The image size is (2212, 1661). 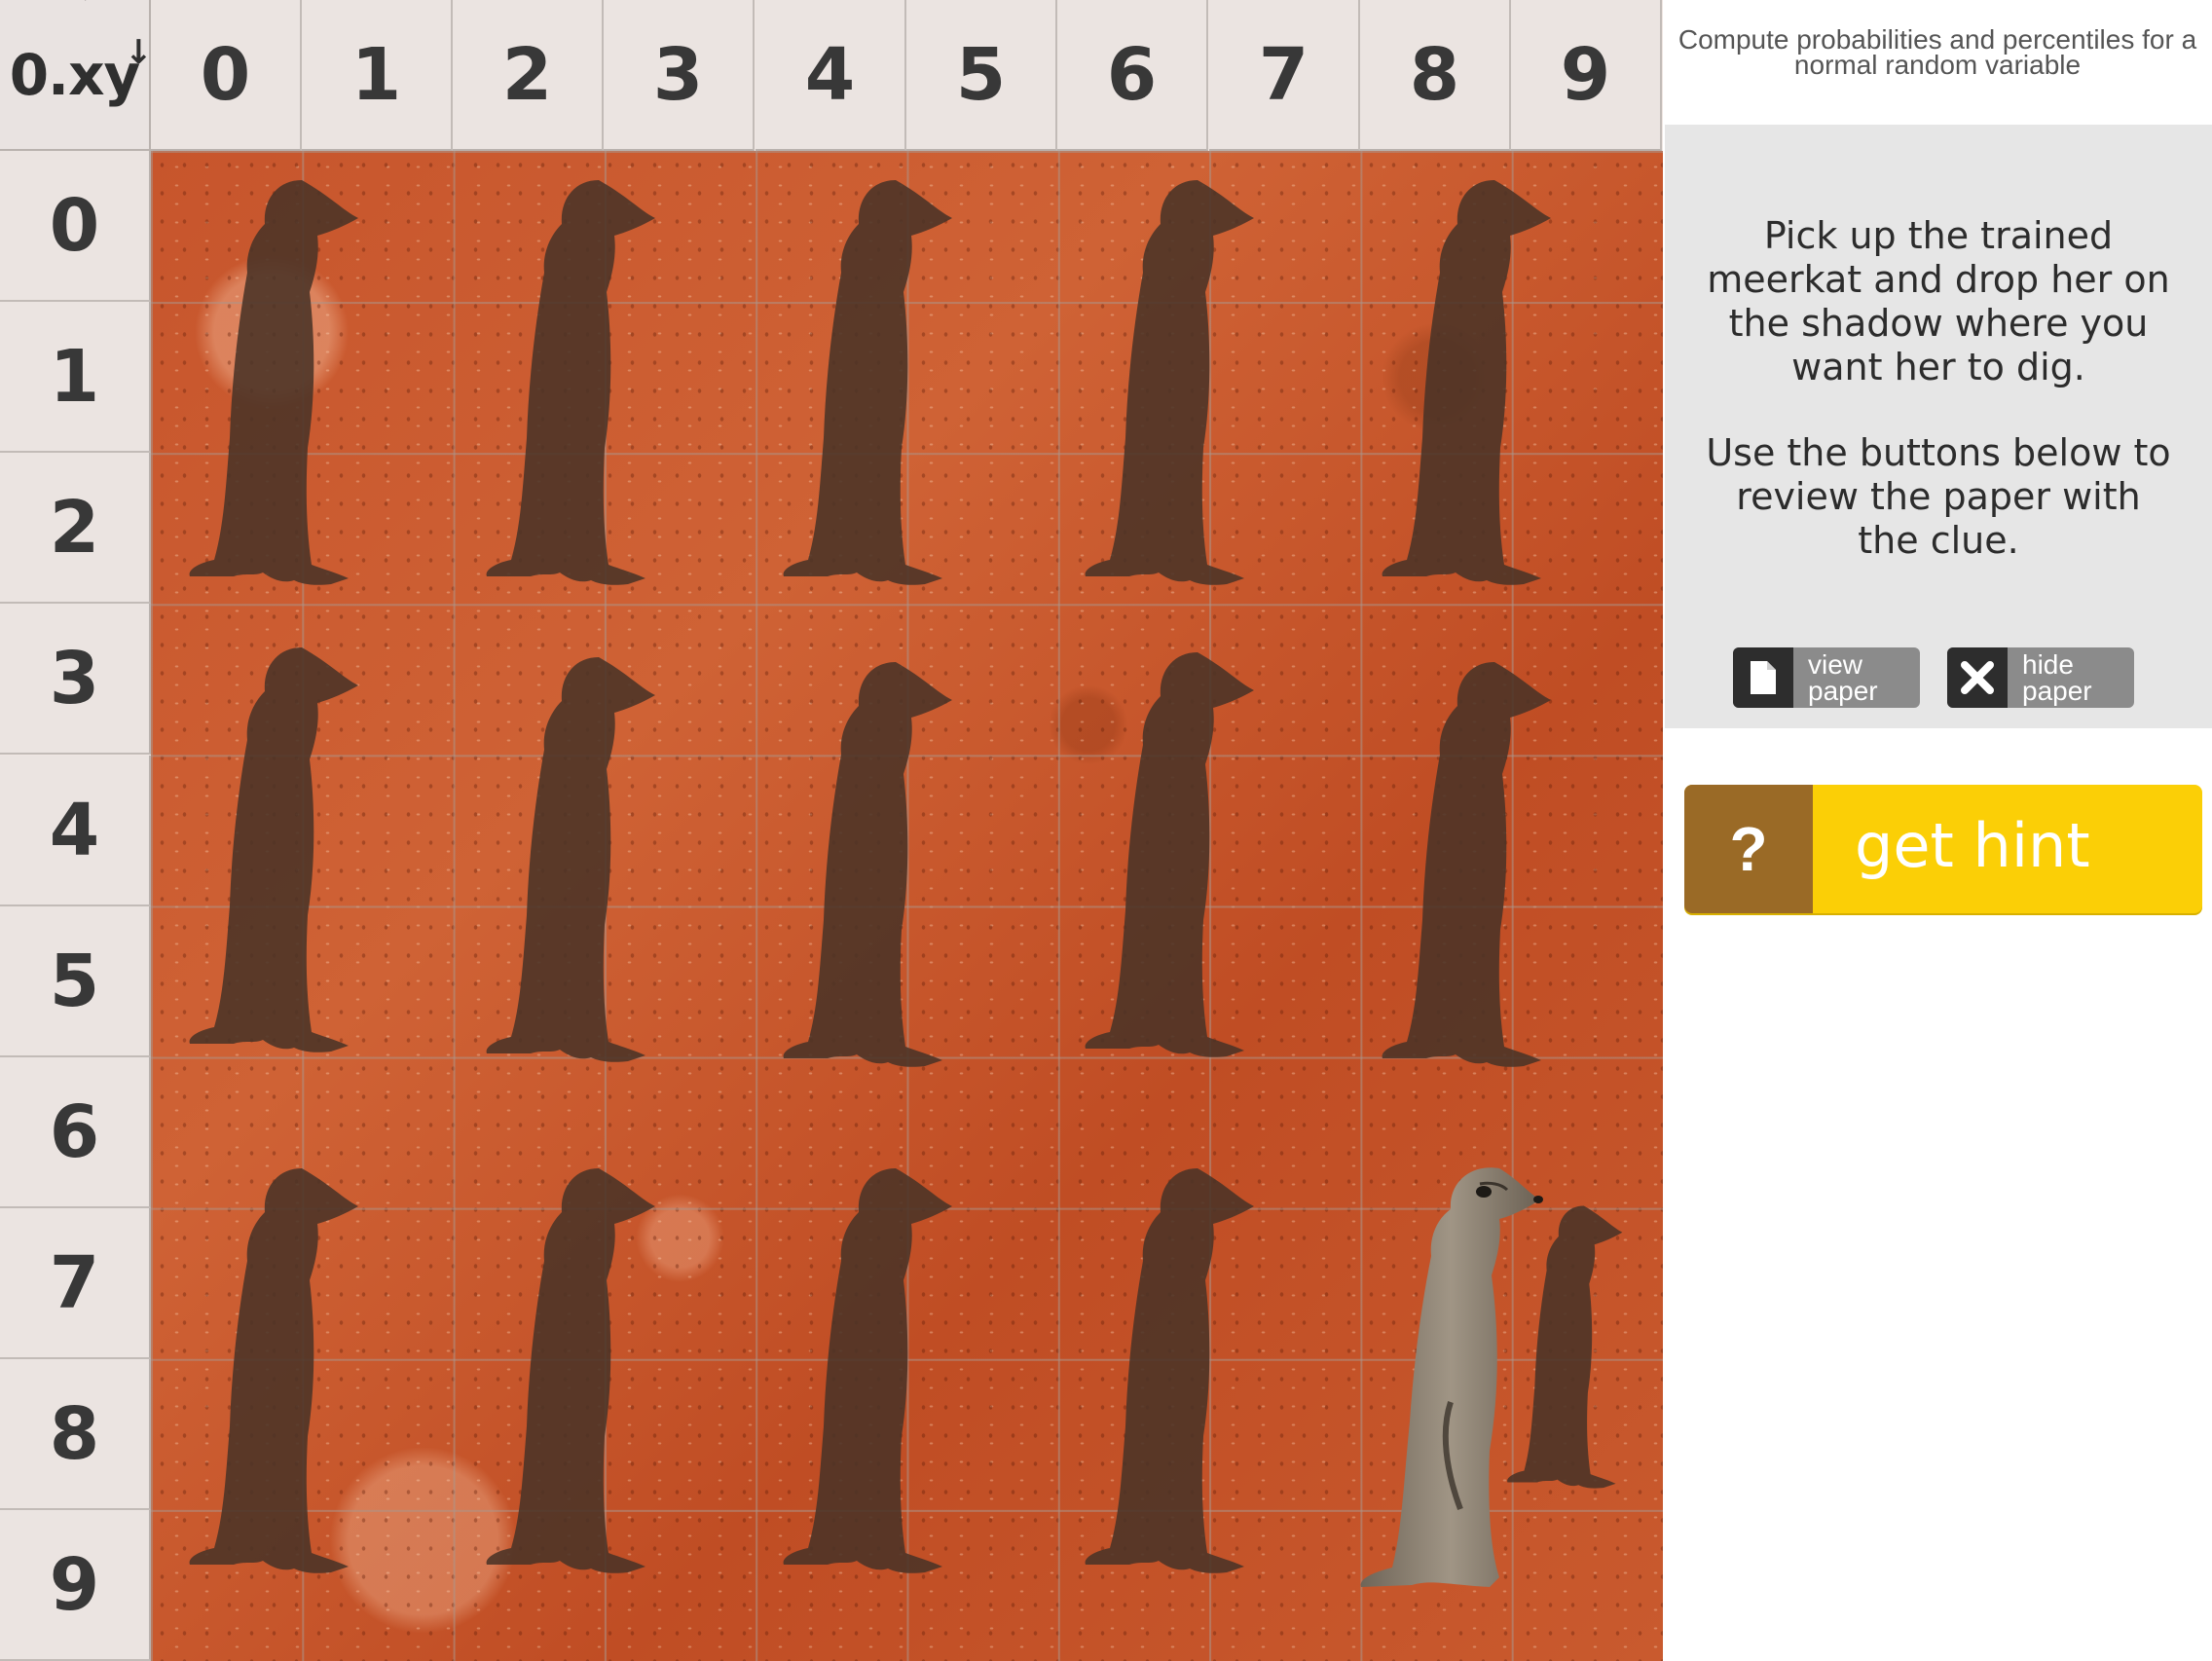 I want to click on meerkat-icon, so click(x=1451, y=1377).